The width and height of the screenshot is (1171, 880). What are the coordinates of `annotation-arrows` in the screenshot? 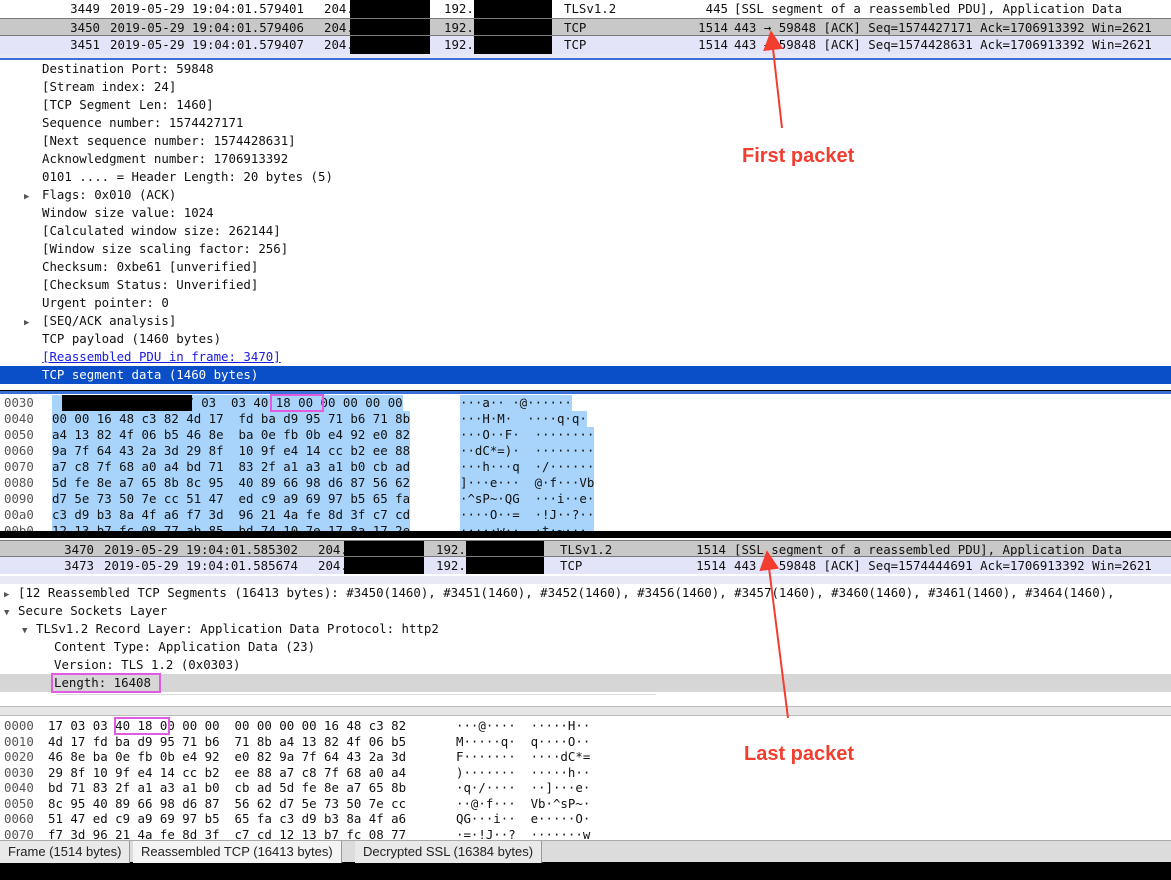 It's located at (774, 374).